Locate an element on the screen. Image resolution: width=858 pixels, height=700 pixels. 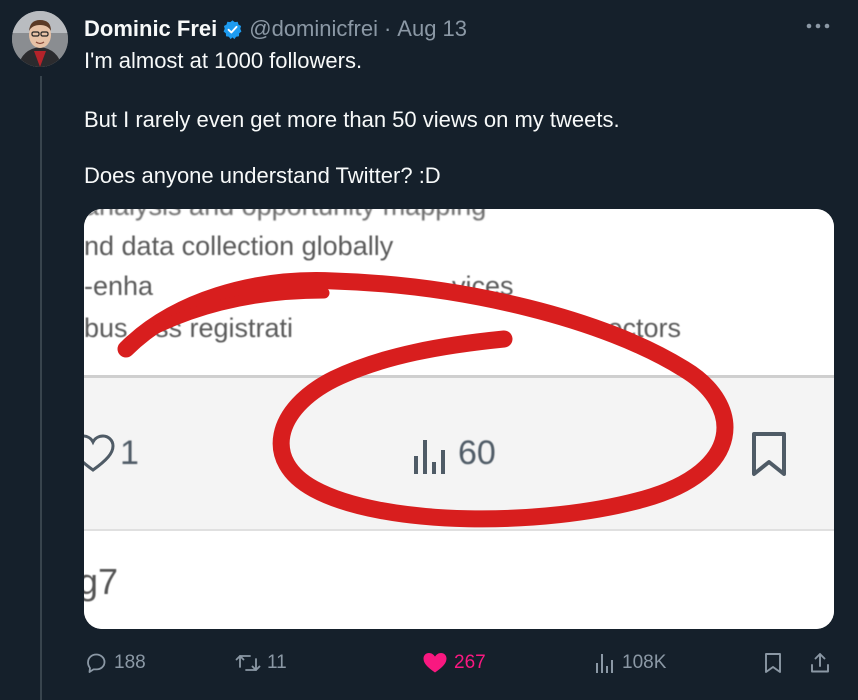
tweet-header: Dominic Frei @dominicfrei · Aug 13 is located at coordinates (275, 29).